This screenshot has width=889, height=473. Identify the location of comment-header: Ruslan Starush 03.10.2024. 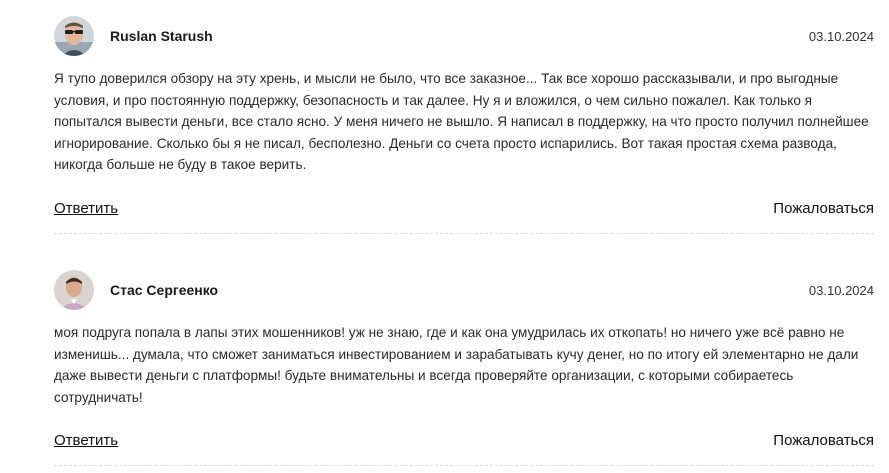
(464, 37).